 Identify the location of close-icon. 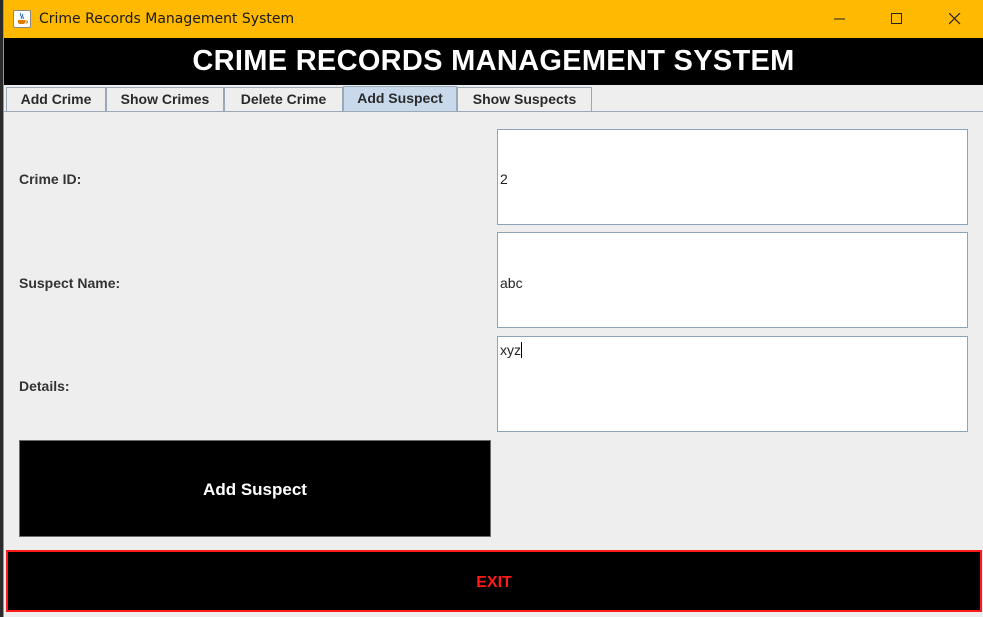
(955, 19).